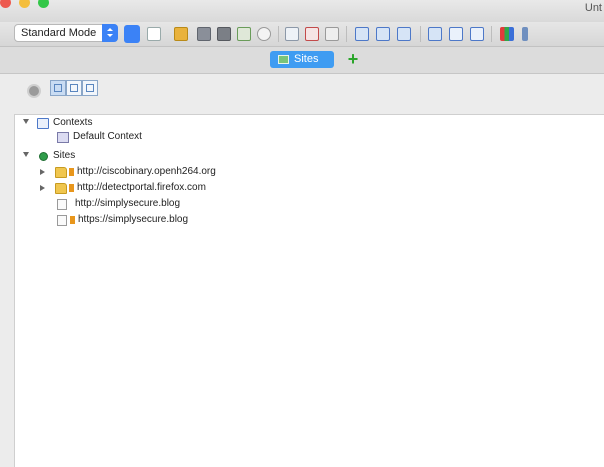  Describe the element at coordinates (58, 88) in the screenshot. I see `show-only-scope-icon` at that location.